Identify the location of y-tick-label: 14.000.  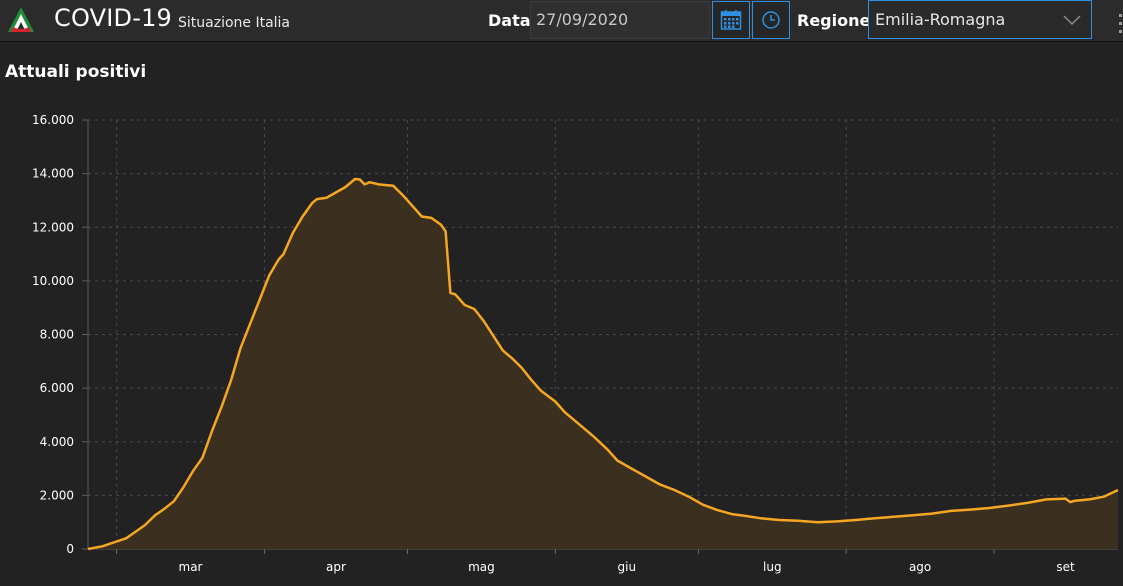
(53, 174).